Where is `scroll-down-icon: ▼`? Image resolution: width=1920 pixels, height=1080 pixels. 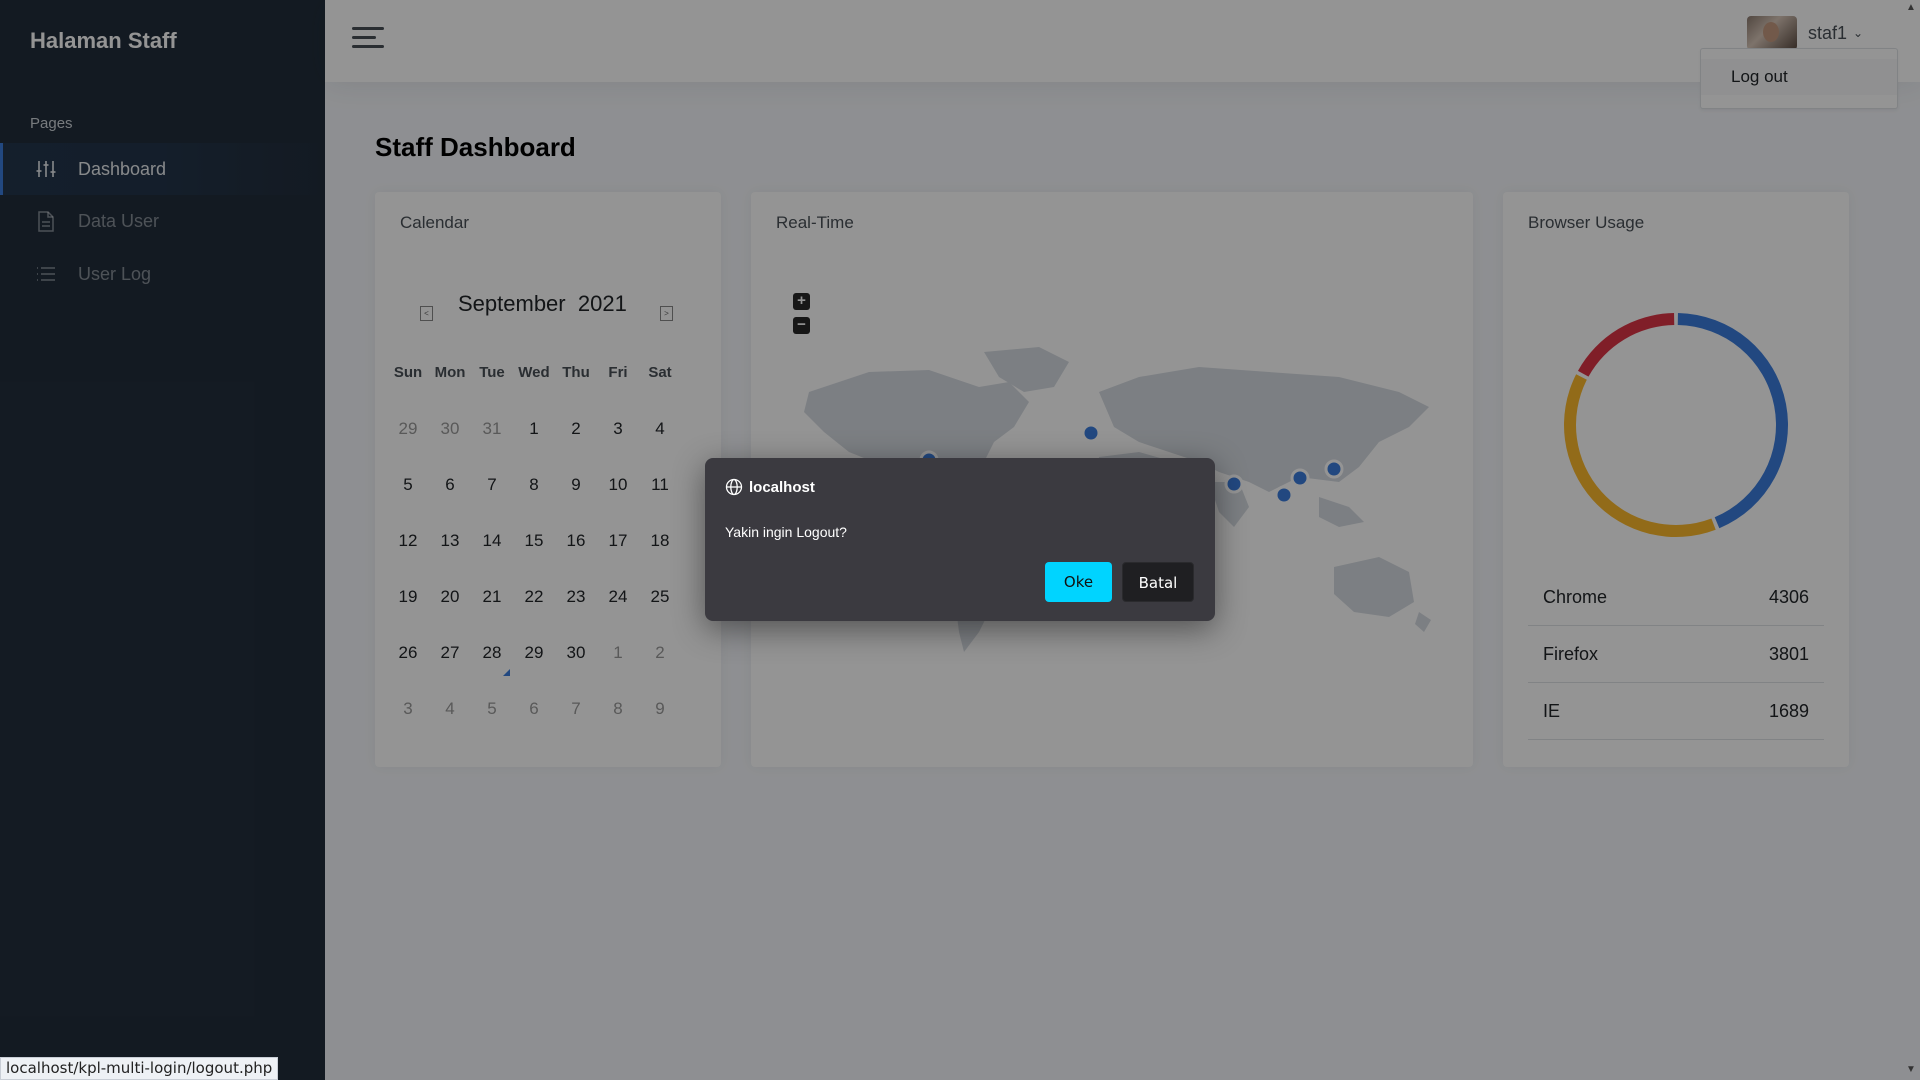 scroll-down-icon: ▼ is located at coordinates (1911, 1070).